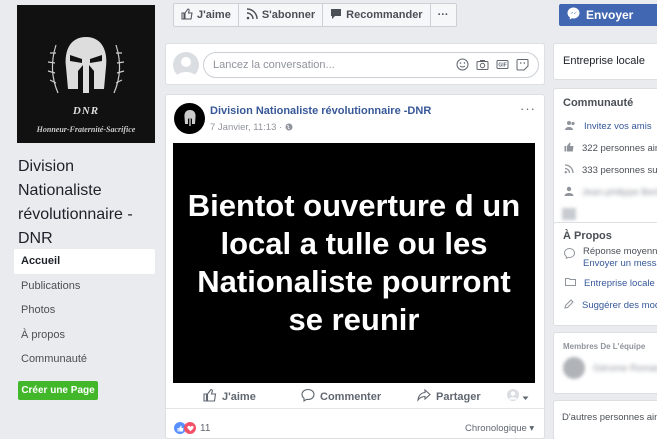  What do you see at coordinates (605, 55) in the screenshot?
I see `page-category: Entreprise locale` at bounding box center [605, 55].